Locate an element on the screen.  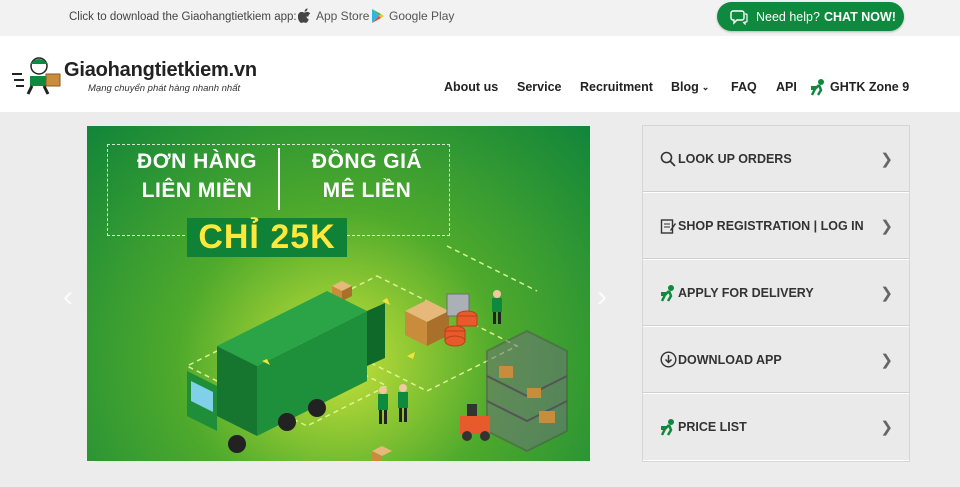
price-list-item: PRICE LIST ❯ is located at coordinates (776, 427).